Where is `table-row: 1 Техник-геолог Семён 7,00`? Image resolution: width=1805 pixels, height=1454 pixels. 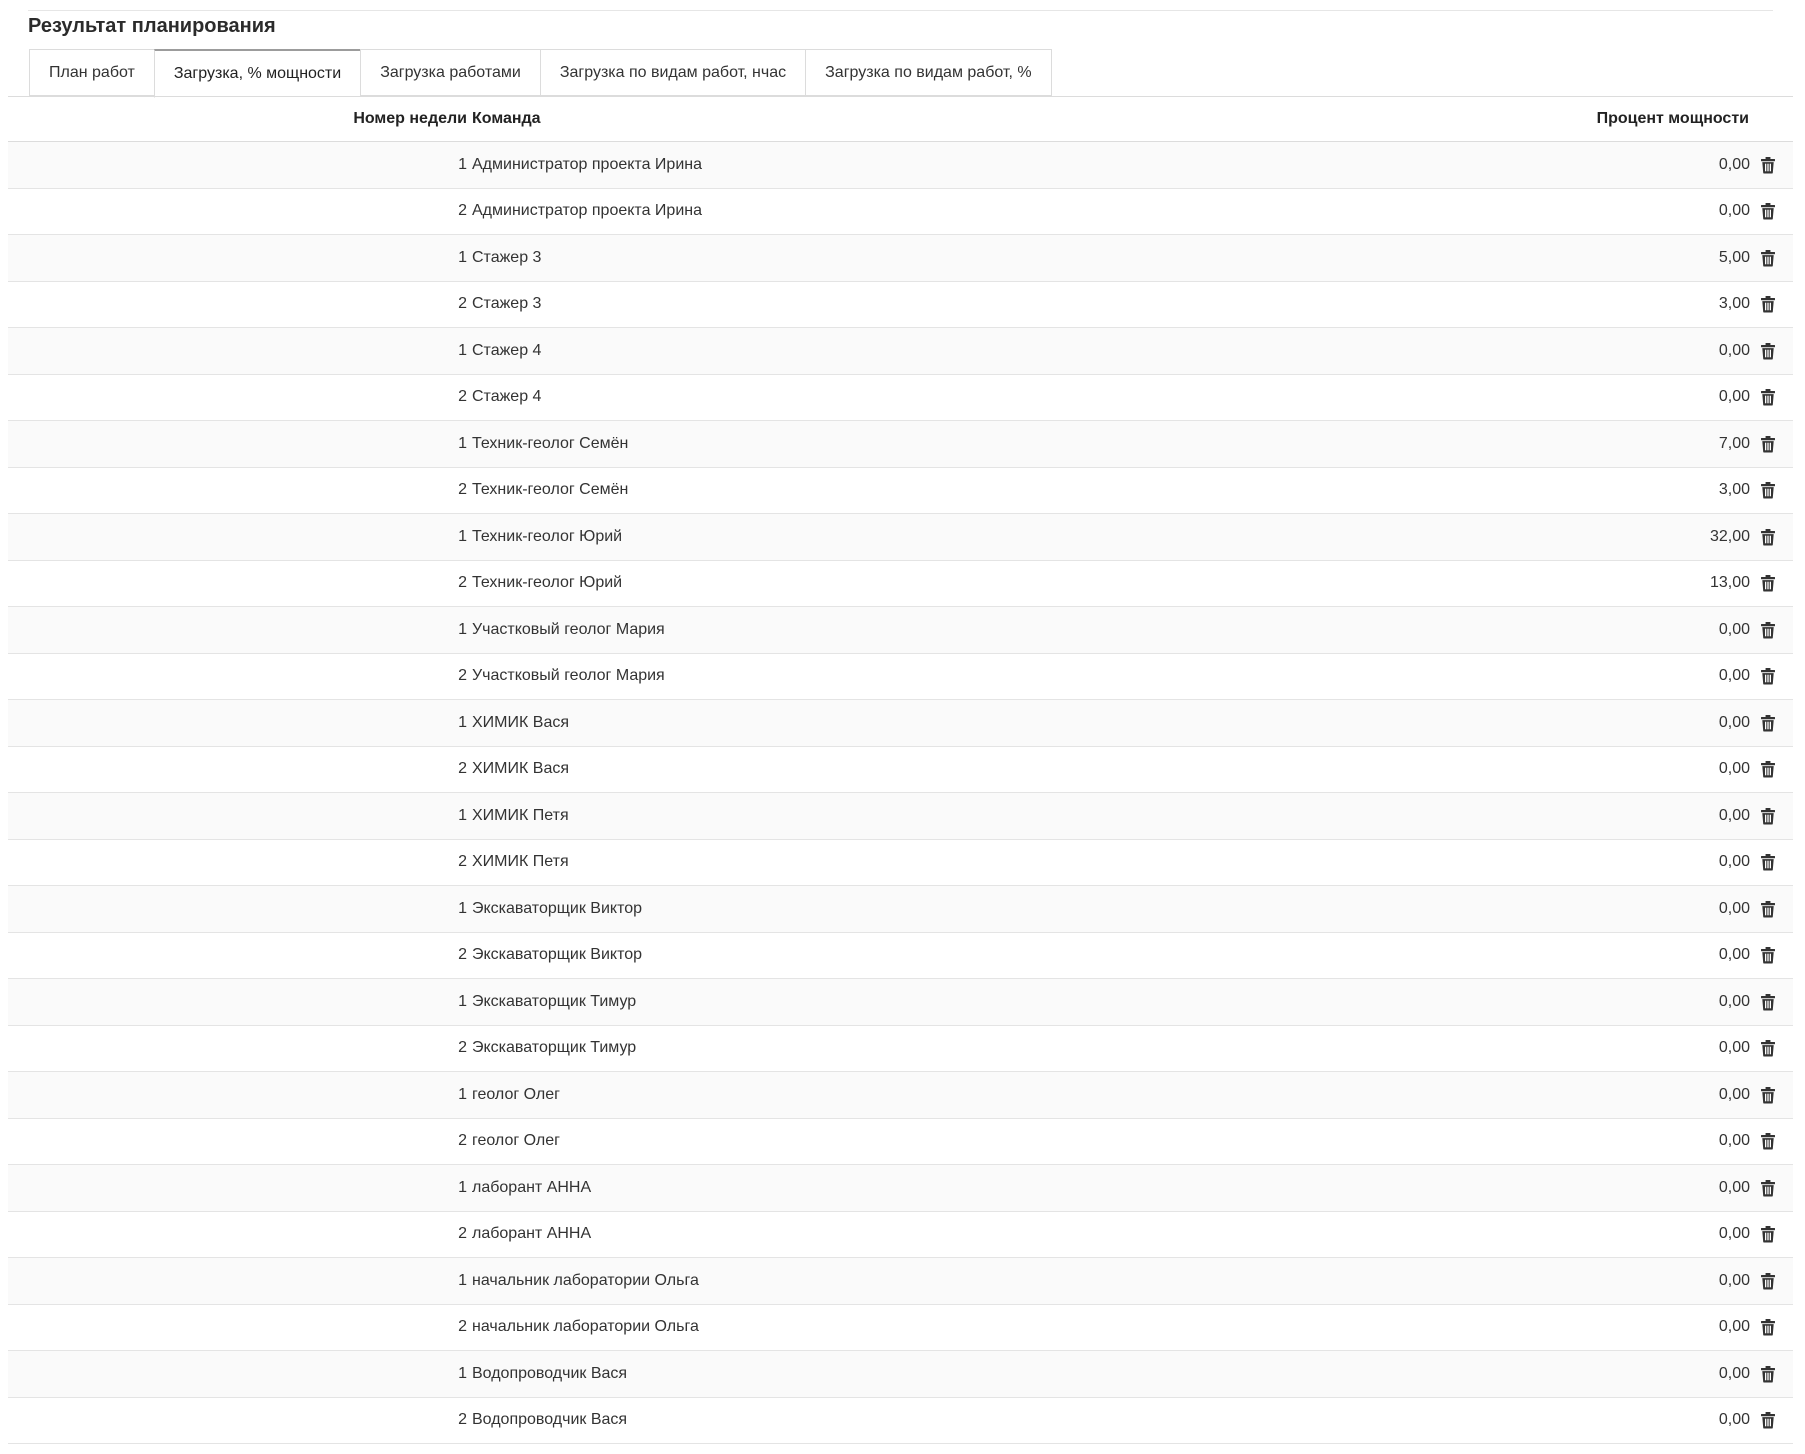 table-row: 1 Техник-геолог Семён 7,00 is located at coordinates (900, 444).